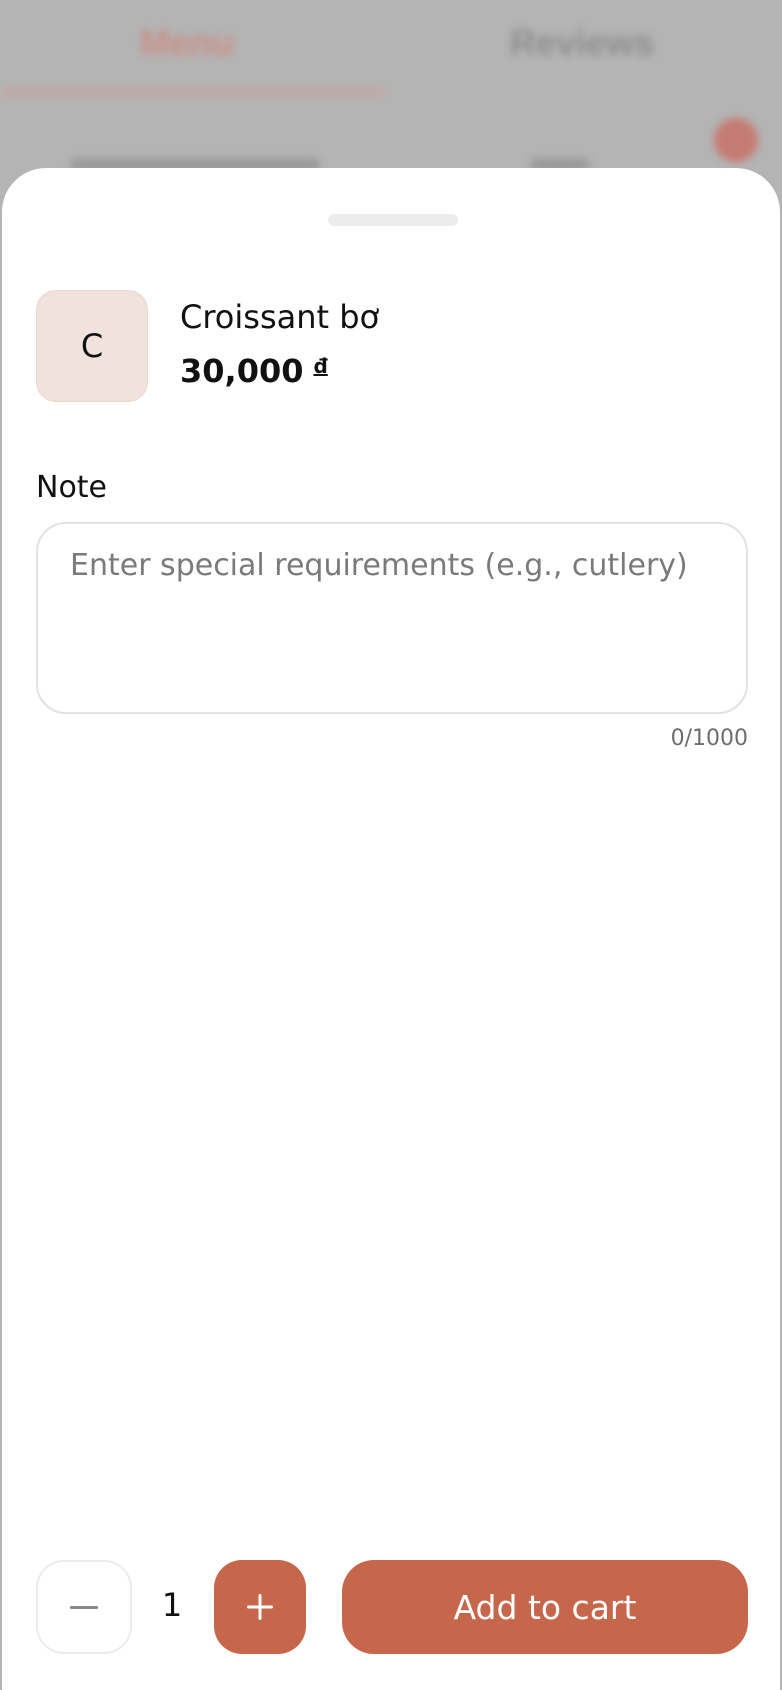  Describe the element at coordinates (736, 140) in the screenshot. I see `background-cart-badge` at that location.